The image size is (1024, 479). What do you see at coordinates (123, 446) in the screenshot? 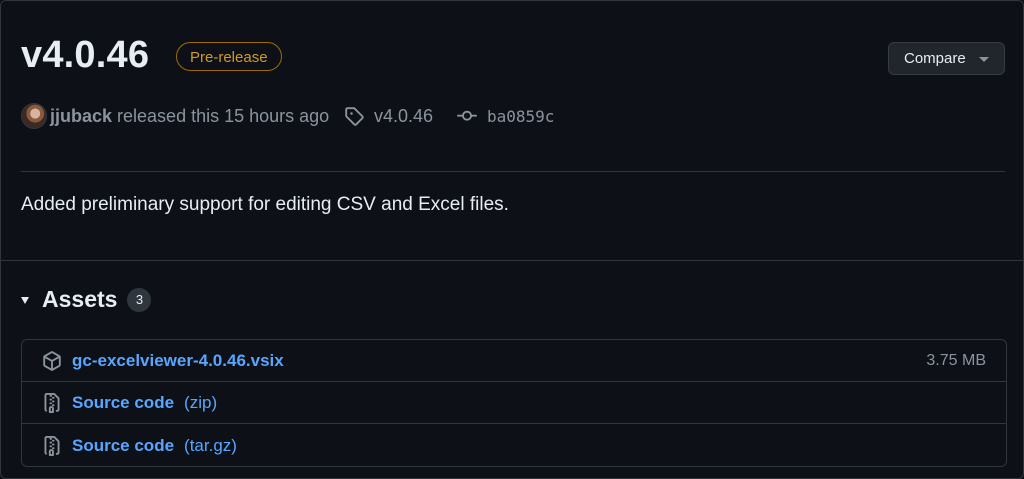
I see `asset-link-source-targz: Source code` at bounding box center [123, 446].